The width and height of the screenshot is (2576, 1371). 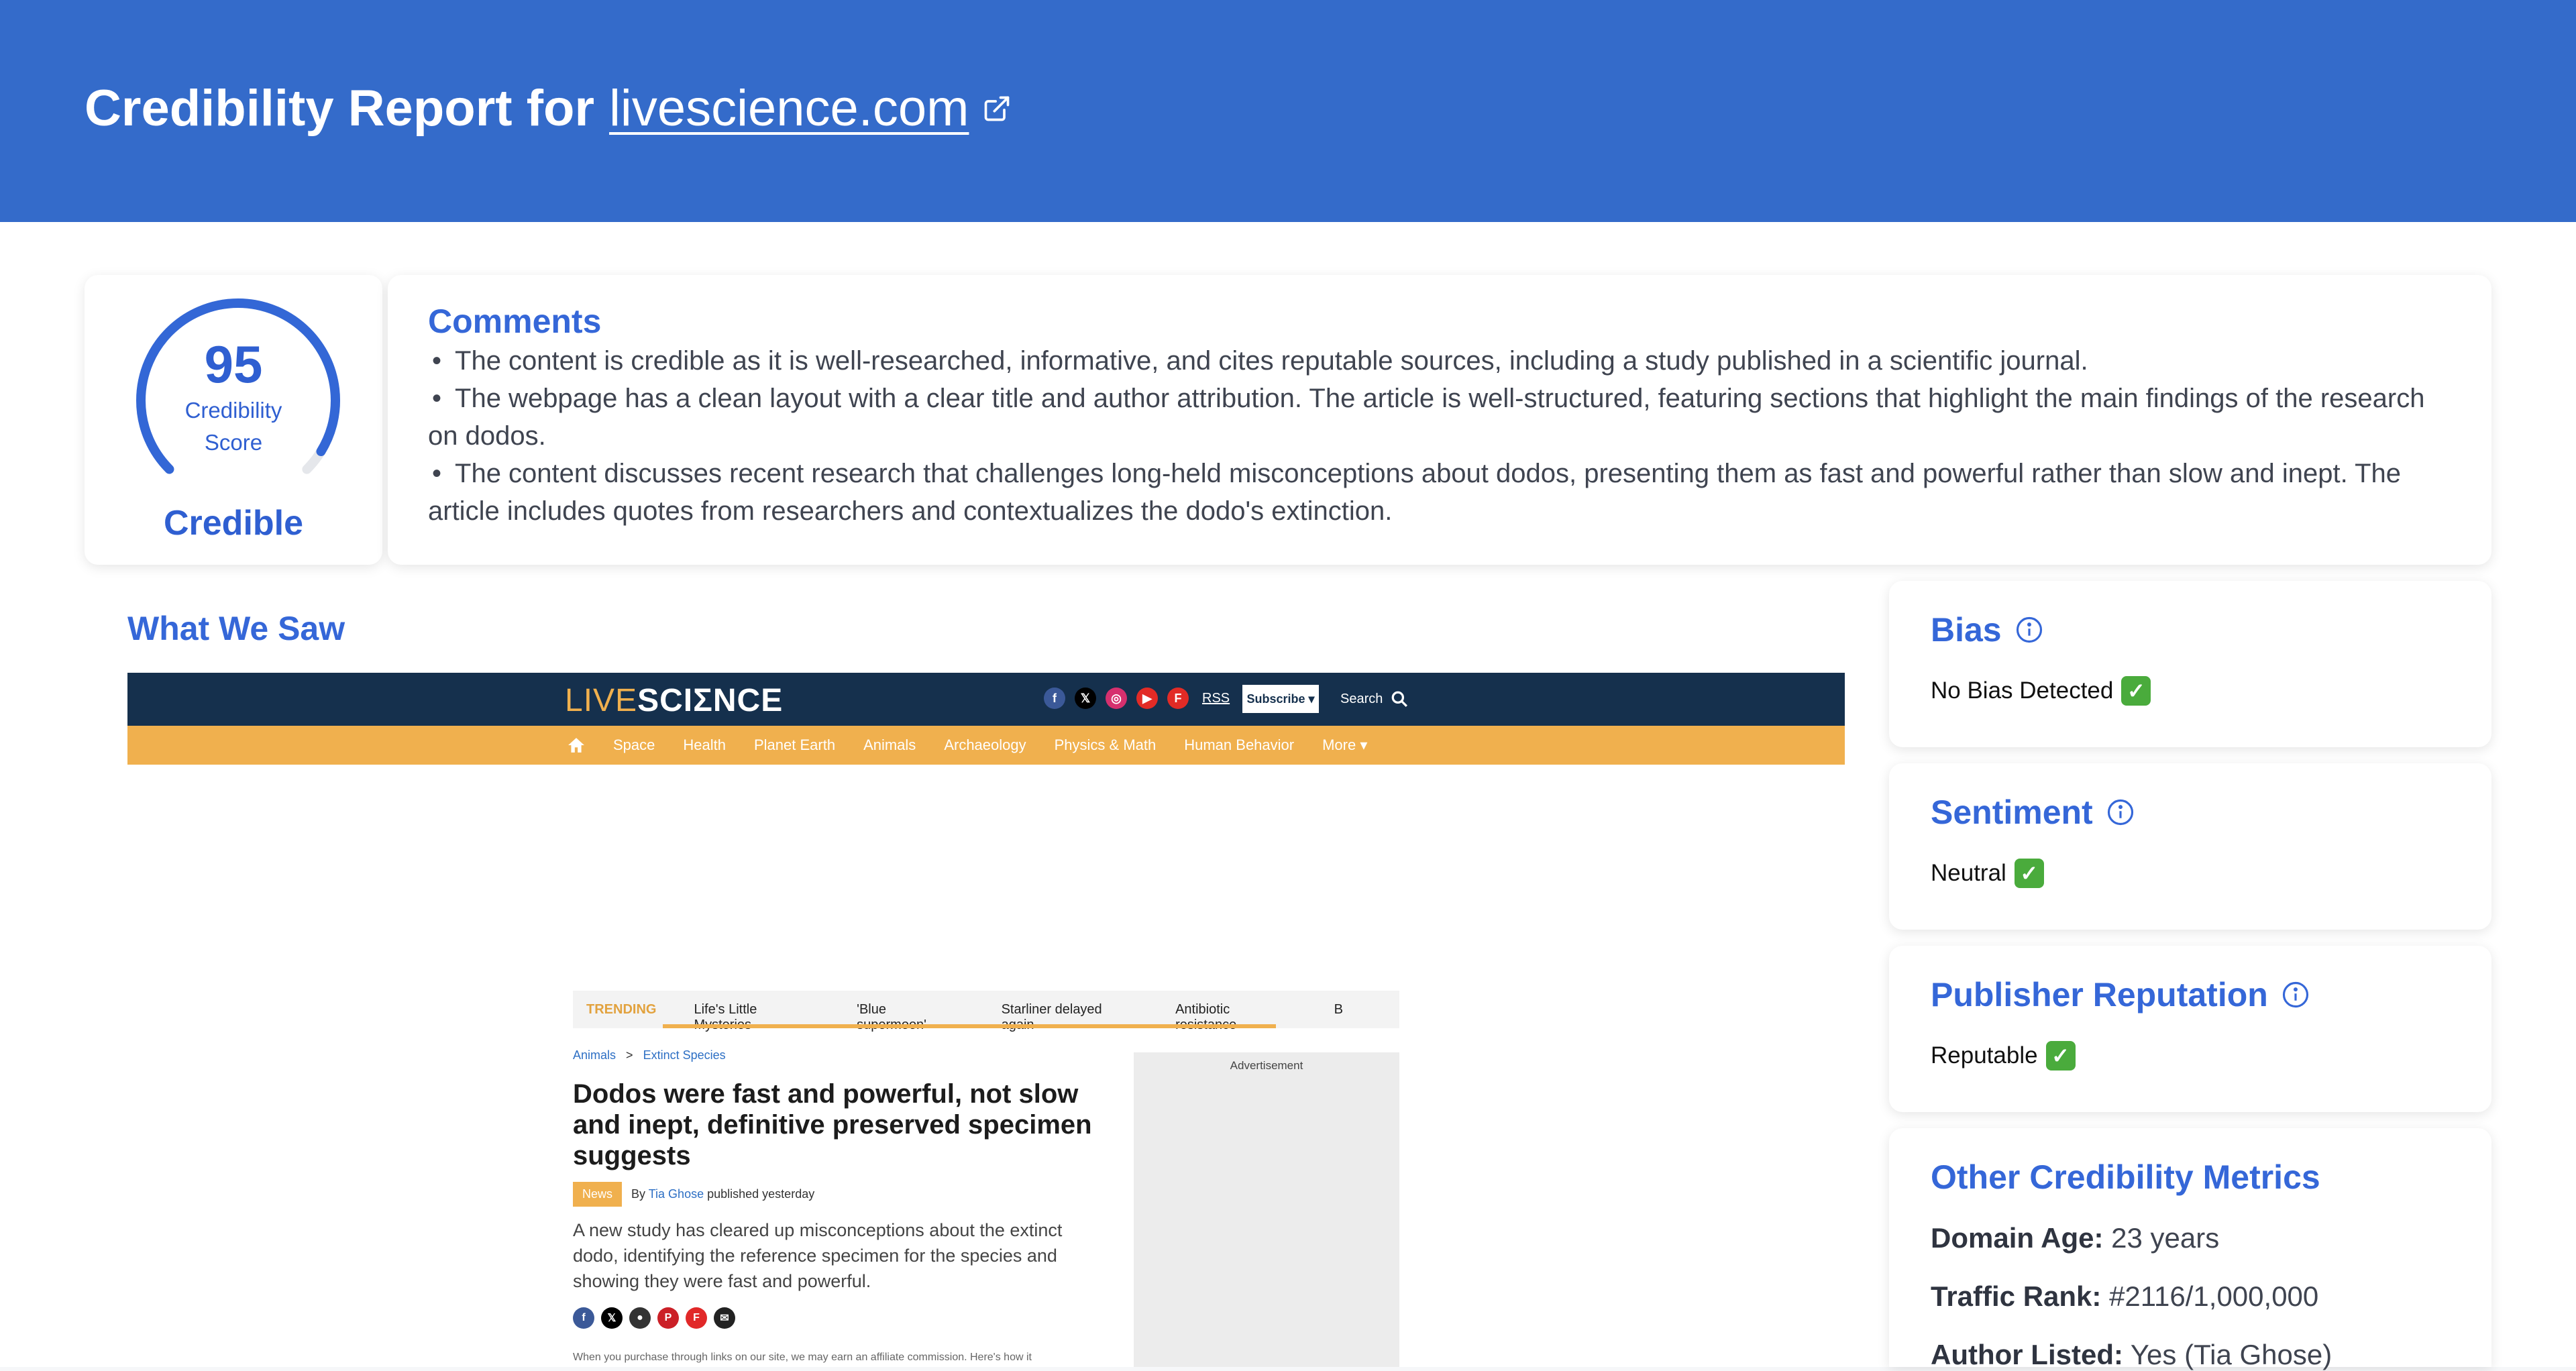 What do you see at coordinates (612, 1318) in the screenshot?
I see `share-x-icon: 𝕏` at bounding box center [612, 1318].